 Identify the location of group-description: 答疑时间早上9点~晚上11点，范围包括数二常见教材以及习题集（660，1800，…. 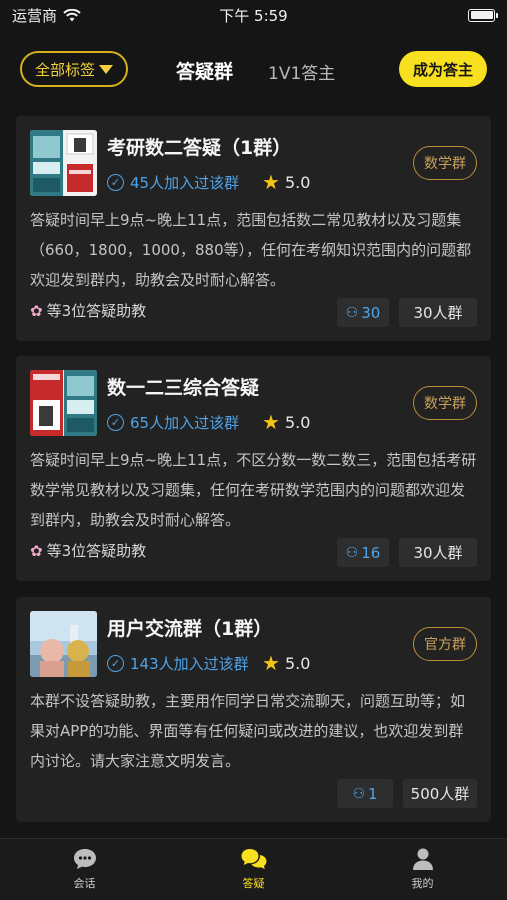
(251, 250).